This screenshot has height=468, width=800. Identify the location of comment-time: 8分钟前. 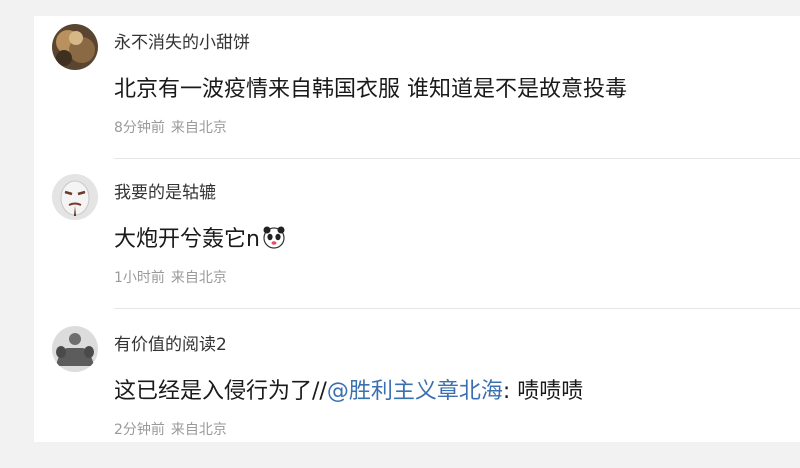
(139, 128).